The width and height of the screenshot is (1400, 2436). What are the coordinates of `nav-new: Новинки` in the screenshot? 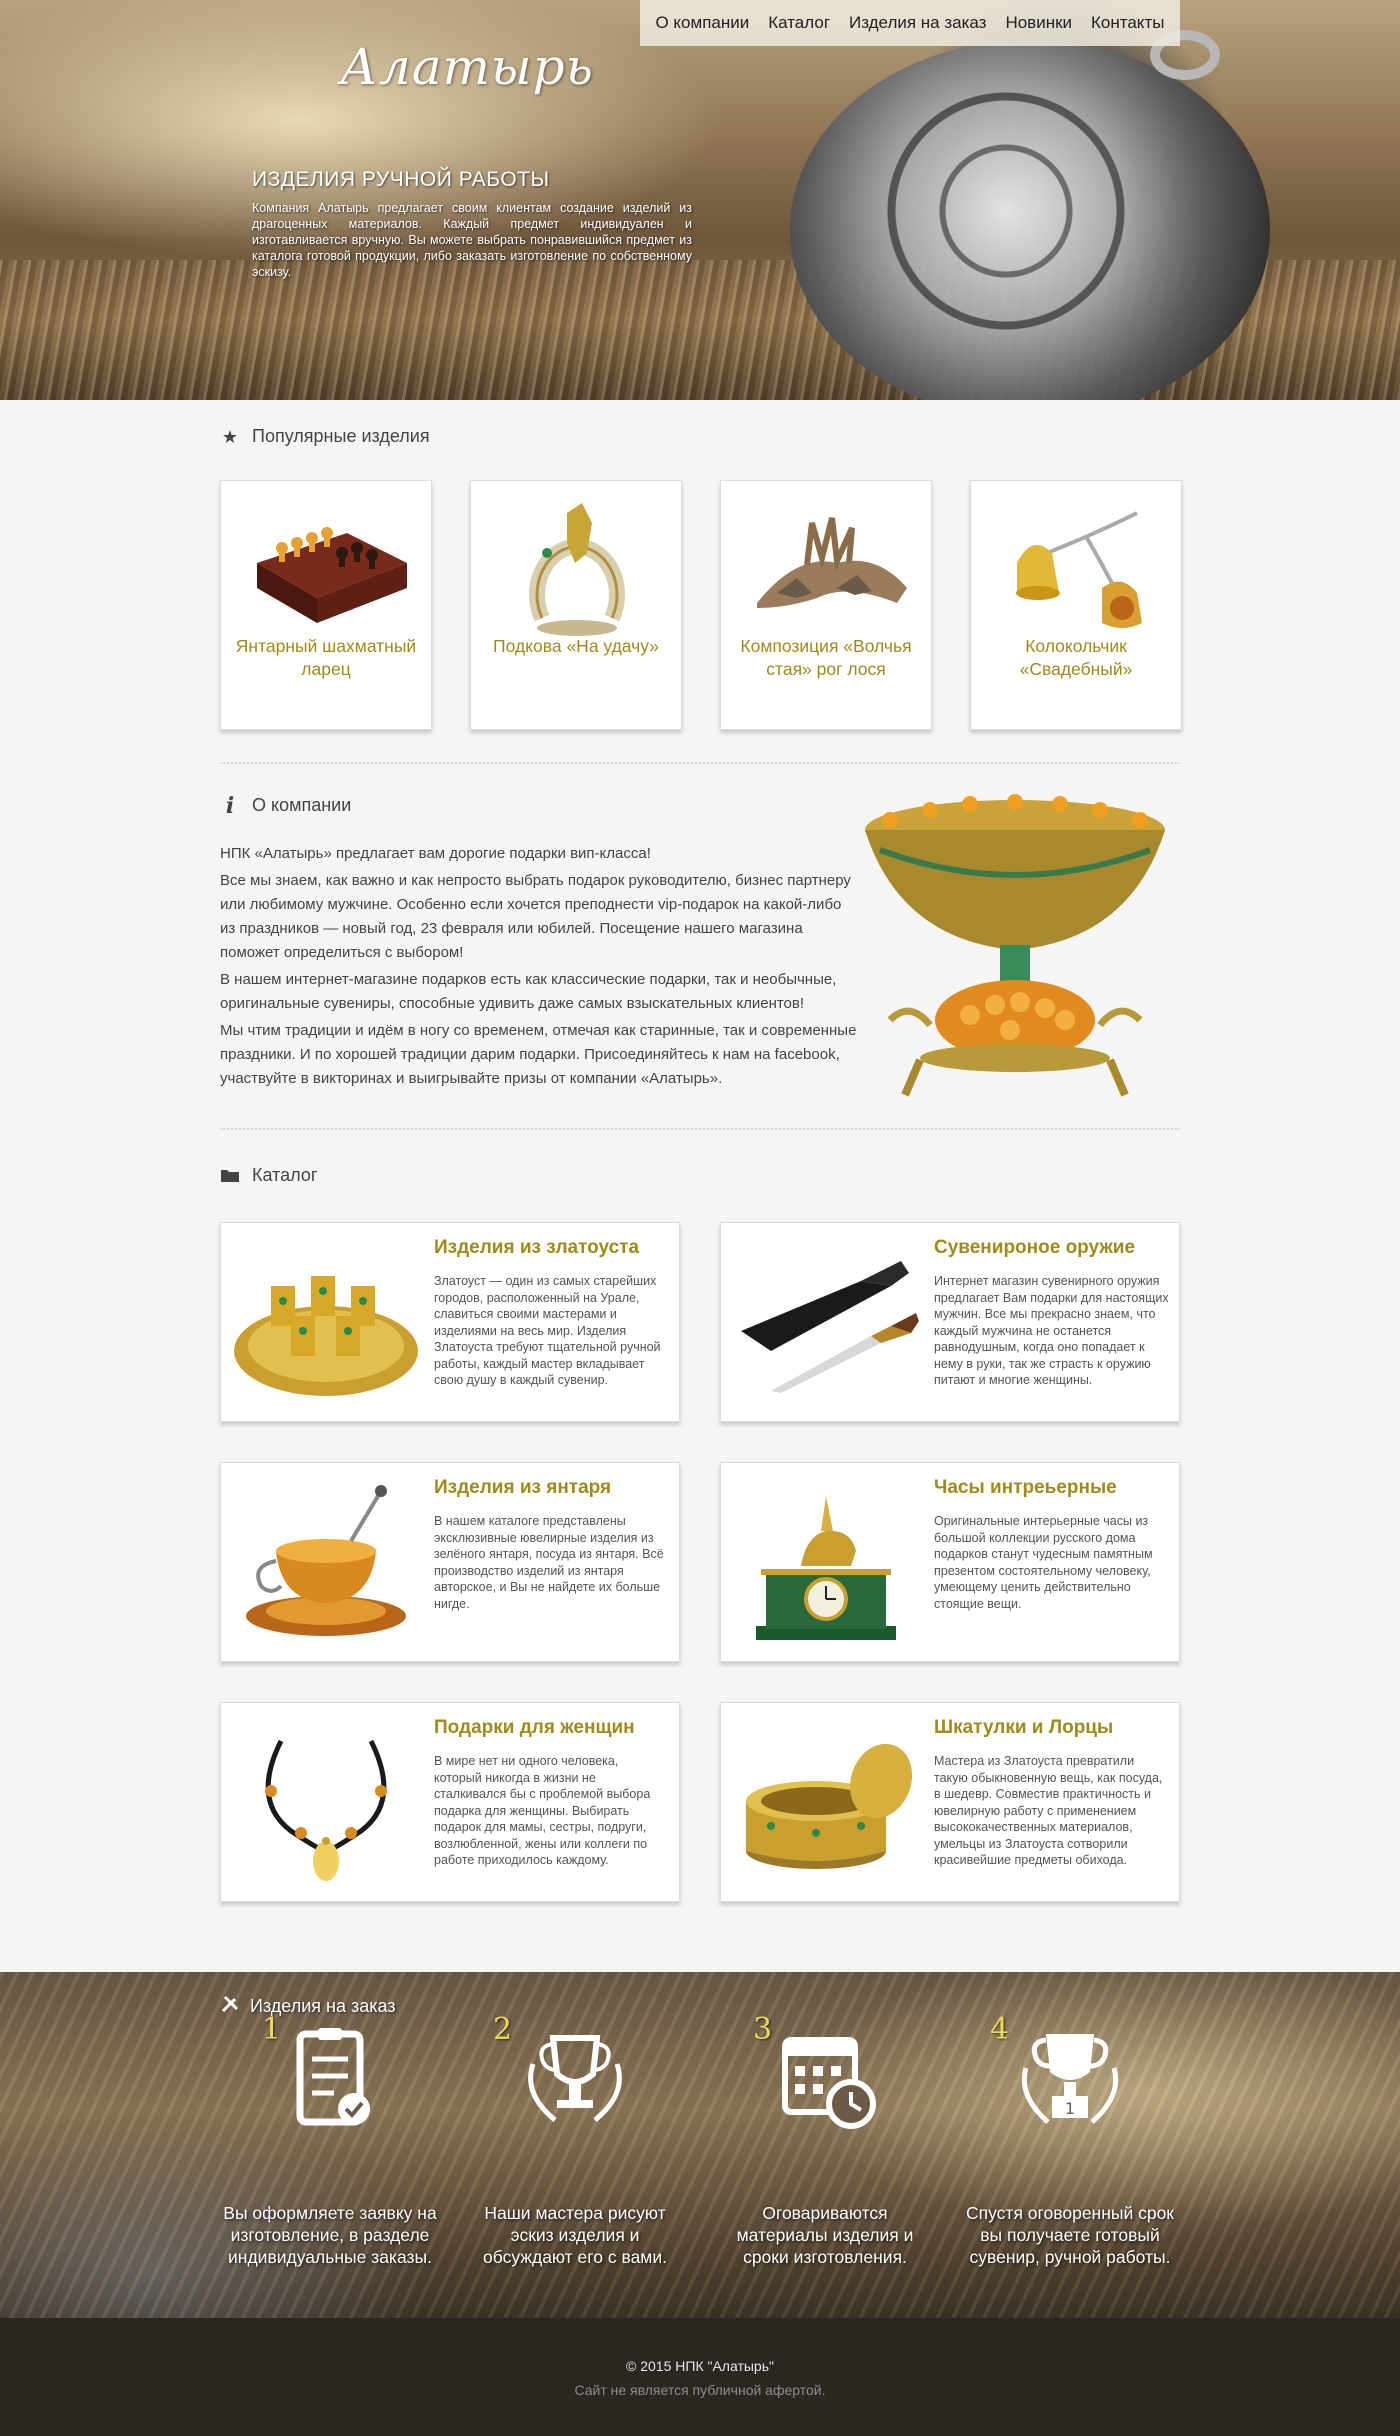 It's located at (1038, 23).